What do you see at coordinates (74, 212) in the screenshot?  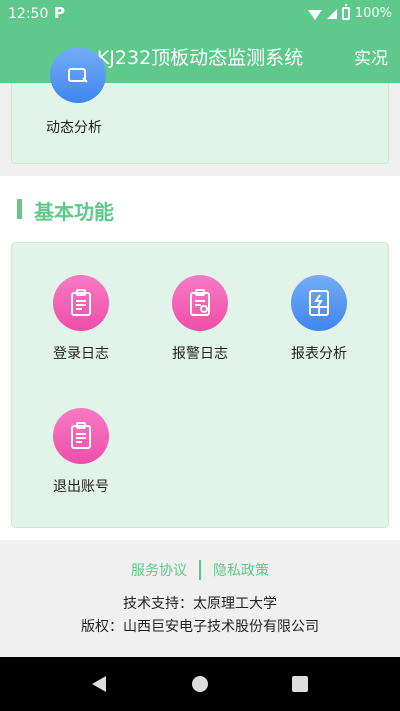 I see `section-title: 基本功能` at bounding box center [74, 212].